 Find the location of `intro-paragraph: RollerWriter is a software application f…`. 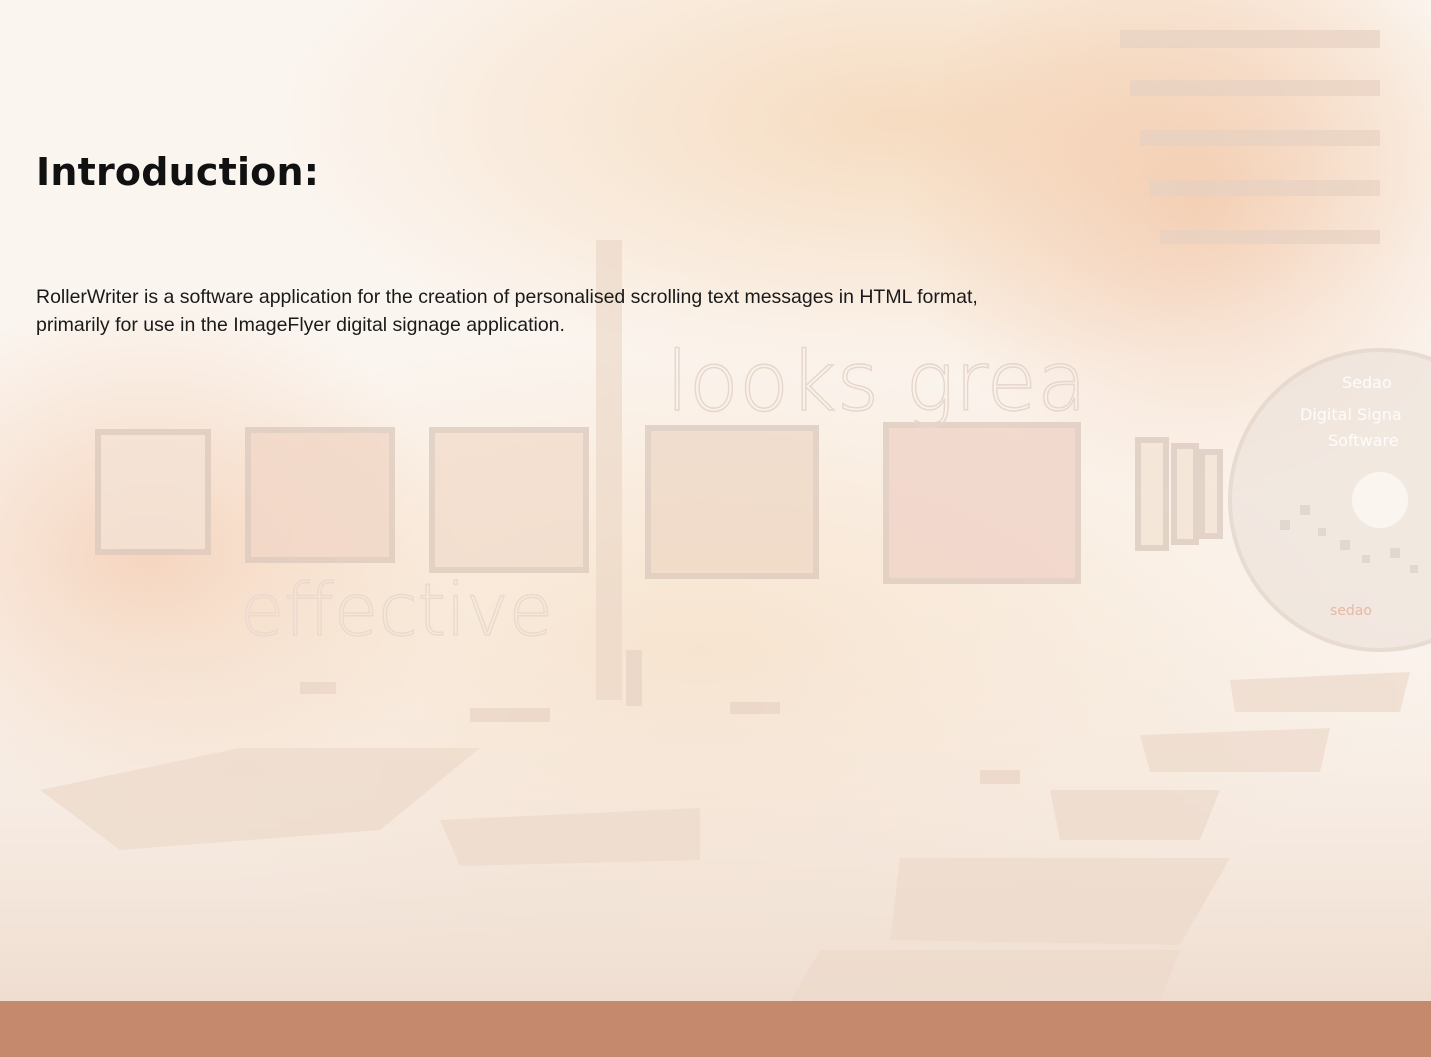

intro-paragraph: RollerWriter is a software application f… is located at coordinates (721, 311).